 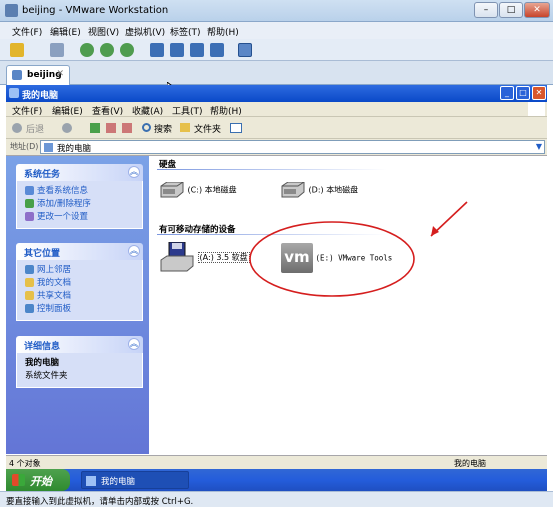 What do you see at coordinates (27, 110) in the screenshot?
I see `guest-menu-file: 文件(F)` at bounding box center [27, 110].